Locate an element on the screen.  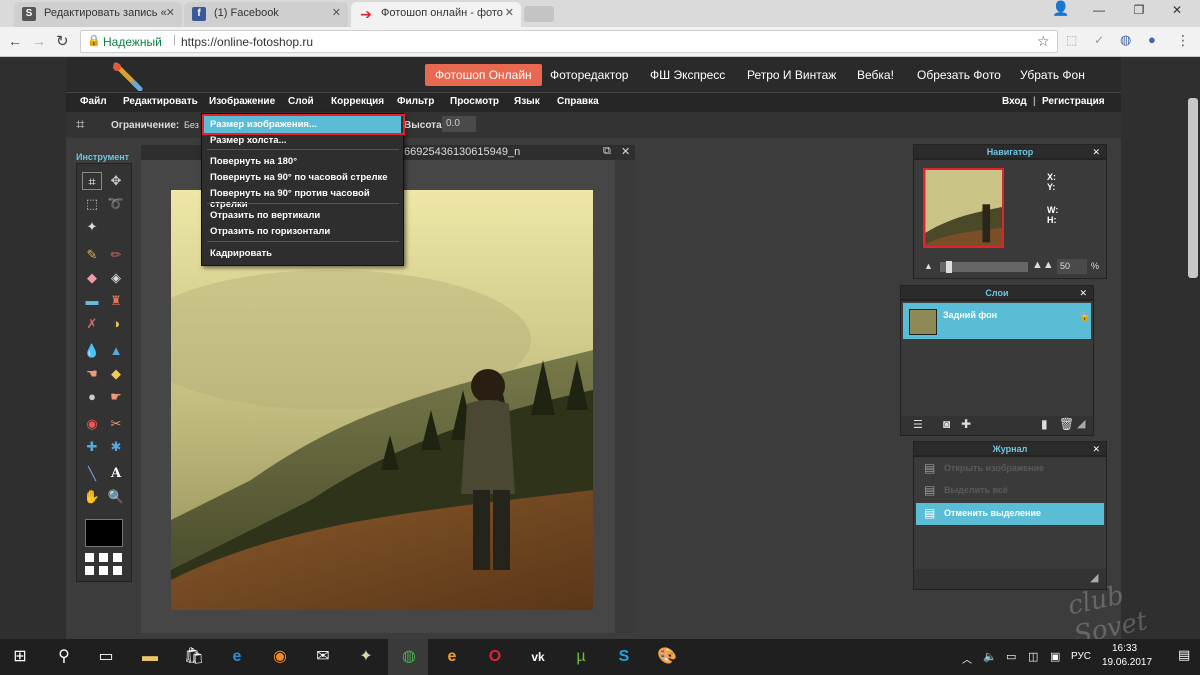
register-link: Регистрация is located at coordinates (1073, 101).